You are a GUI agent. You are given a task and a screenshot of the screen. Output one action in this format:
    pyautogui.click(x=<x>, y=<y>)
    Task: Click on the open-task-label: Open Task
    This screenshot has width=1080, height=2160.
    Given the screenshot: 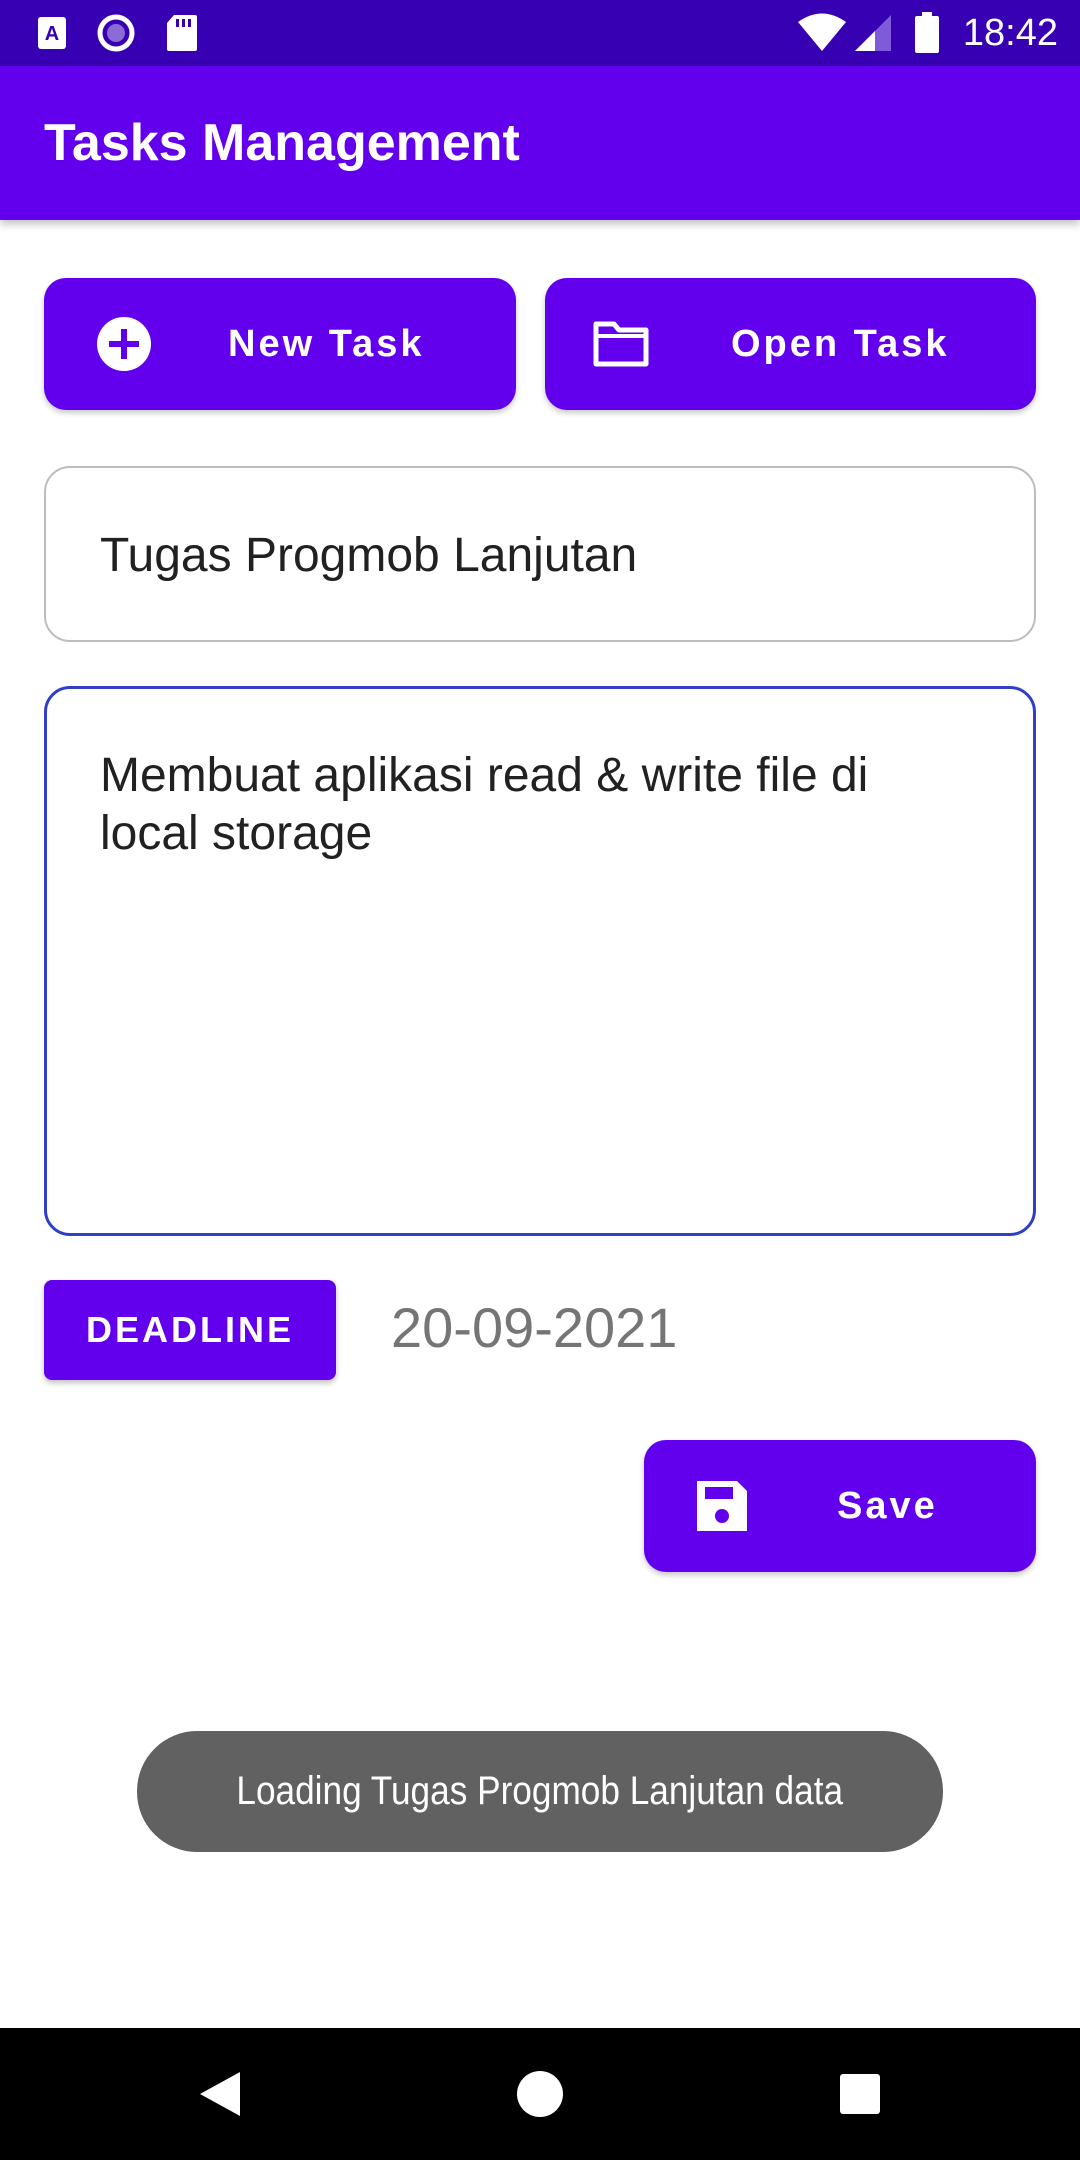 What is the action you would take?
    pyautogui.click(x=840, y=344)
    